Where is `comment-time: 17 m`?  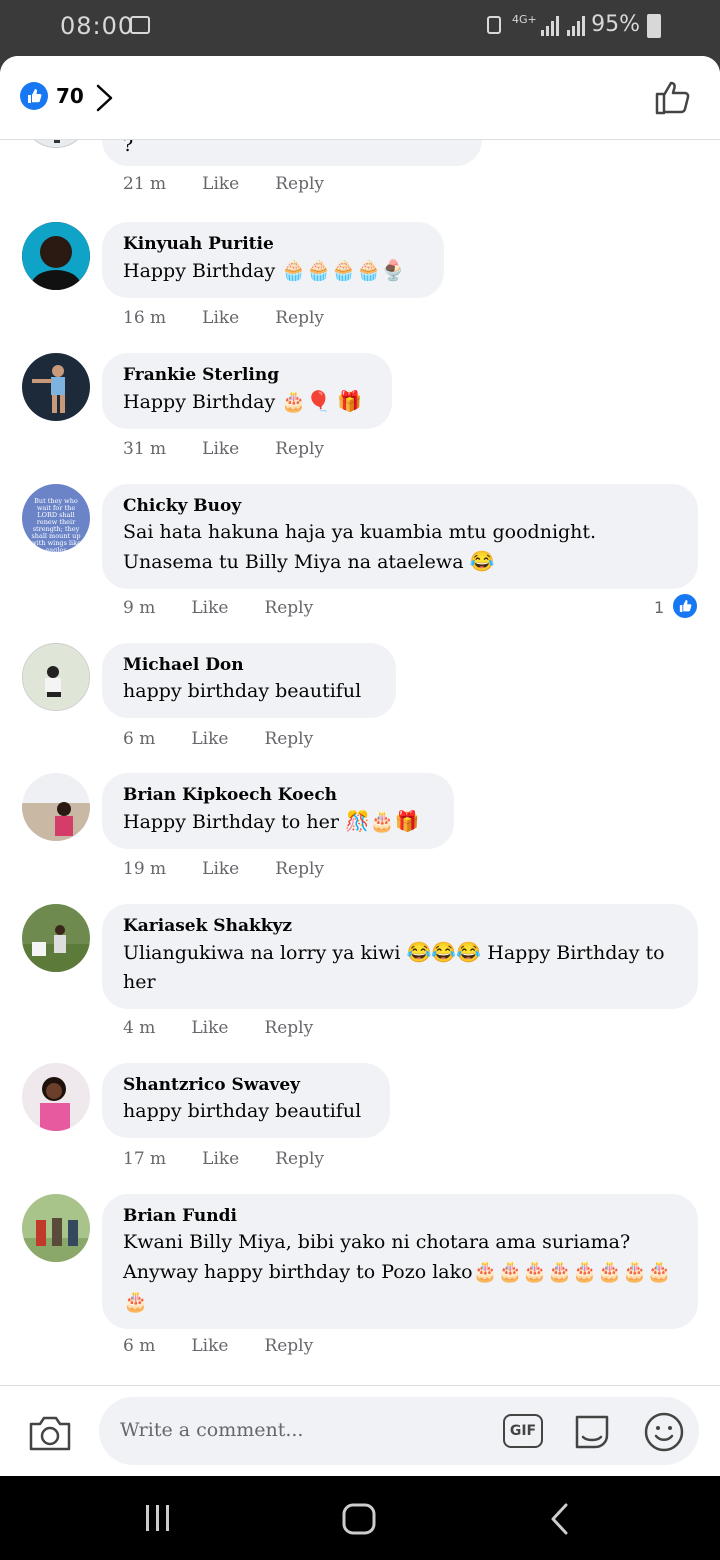 comment-time: 17 m is located at coordinates (145, 1159).